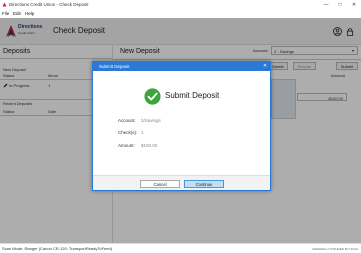 This screenshot has width=361, height=253. I want to click on window-title: Directions Credit Union - Check Deposit, so click(49, 4).